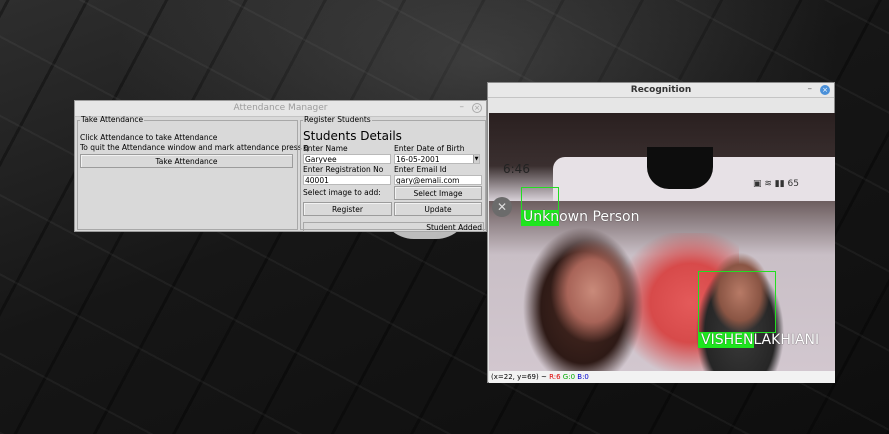 The width and height of the screenshot is (889, 434). What do you see at coordinates (583, 377) in the screenshot?
I see `blue-value: B:0` at bounding box center [583, 377].